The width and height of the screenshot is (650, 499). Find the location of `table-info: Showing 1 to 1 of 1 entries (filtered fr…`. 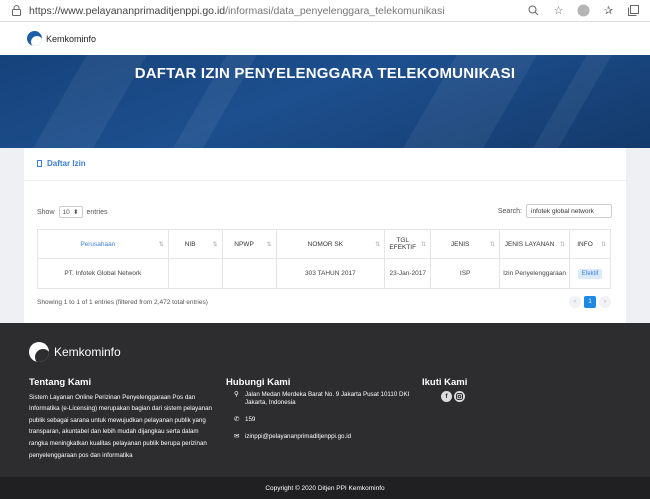

table-info: Showing 1 to 1 of 1 entries (filtered fr… is located at coordinates (122, 302).